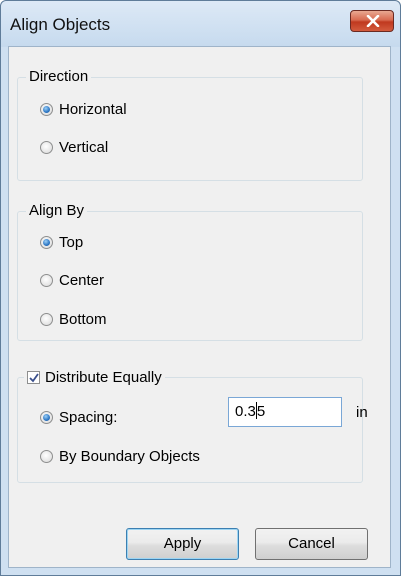 This screenshot has width=403, height=578. What do you see at coordinates (88, 417) in the screenshot?
I see `radio-spacing-label: Spacing:` at bounding box center [88, 417].